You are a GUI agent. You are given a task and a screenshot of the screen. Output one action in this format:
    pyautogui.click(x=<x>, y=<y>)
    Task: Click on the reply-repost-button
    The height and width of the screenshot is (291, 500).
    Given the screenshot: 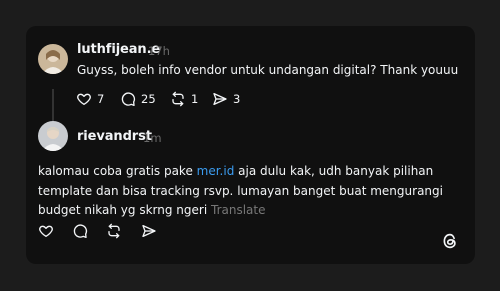 What is the action you would take?
    pyautogui.click(x=114, y=233)
    